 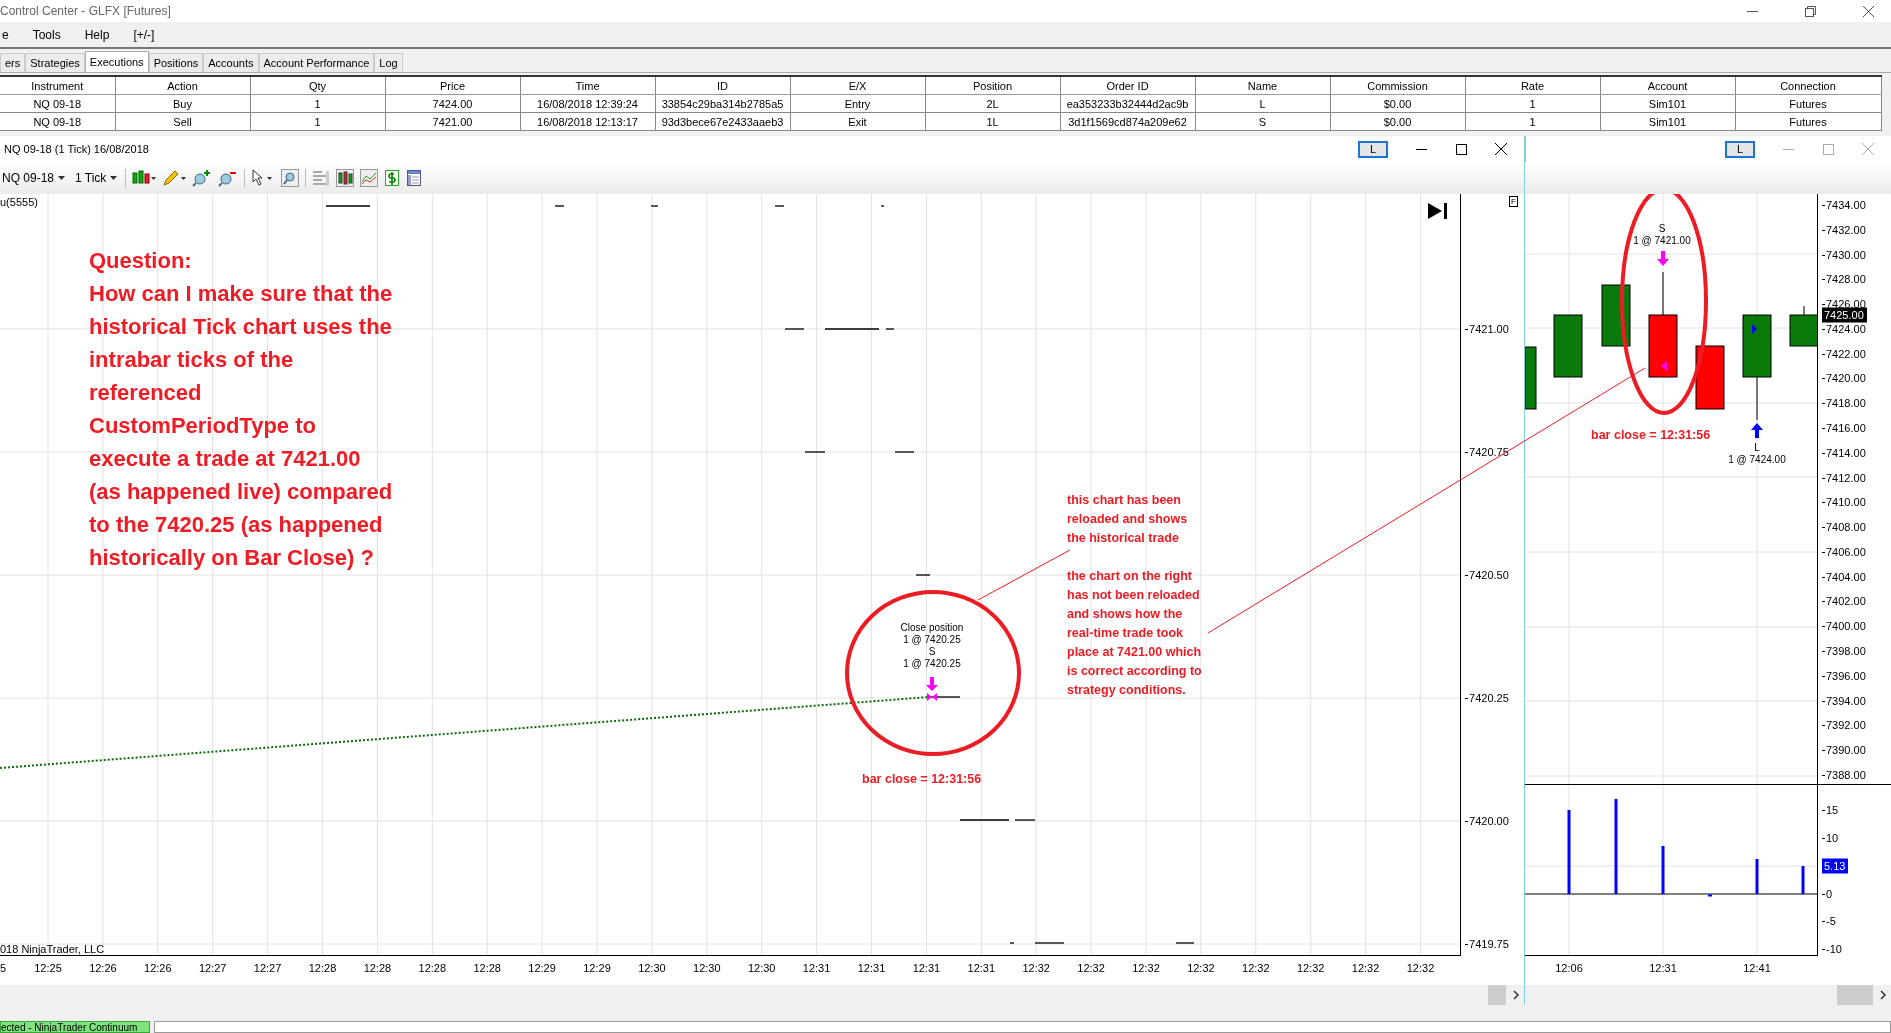 I want to click on table-cell: 2L, so click(x=992, y=103).